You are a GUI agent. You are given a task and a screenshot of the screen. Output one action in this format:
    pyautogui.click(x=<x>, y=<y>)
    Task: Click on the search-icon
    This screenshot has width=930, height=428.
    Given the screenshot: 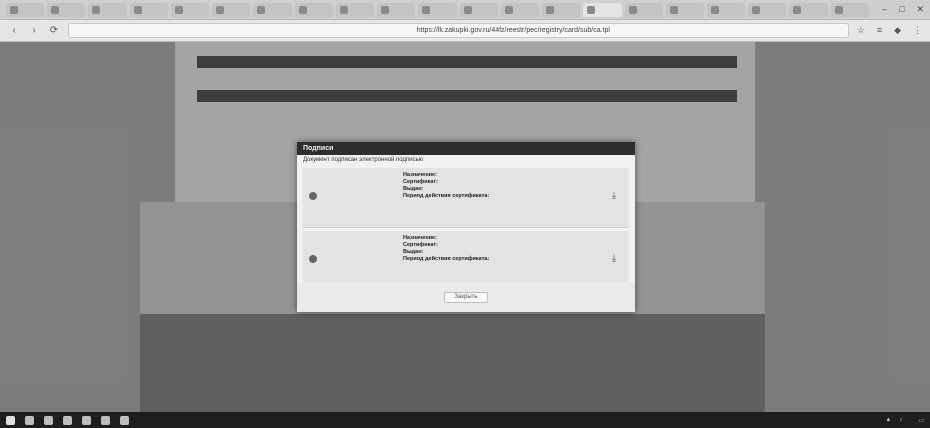 What is the action you would take?
    pyautogui.click(x=29, y=420)
    